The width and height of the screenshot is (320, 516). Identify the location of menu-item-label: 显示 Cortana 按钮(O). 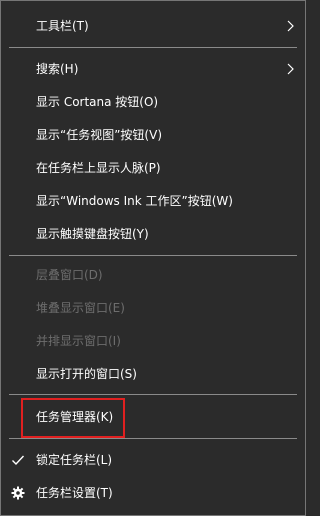
(97, 102).